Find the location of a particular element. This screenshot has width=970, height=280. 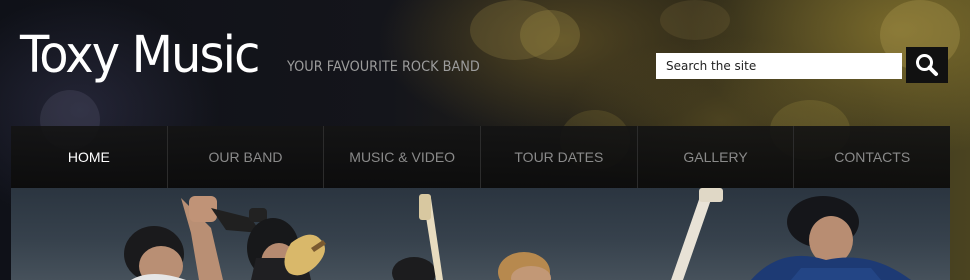

nav-item-our-band: OUR BAND is located at coordinates (245, 157).